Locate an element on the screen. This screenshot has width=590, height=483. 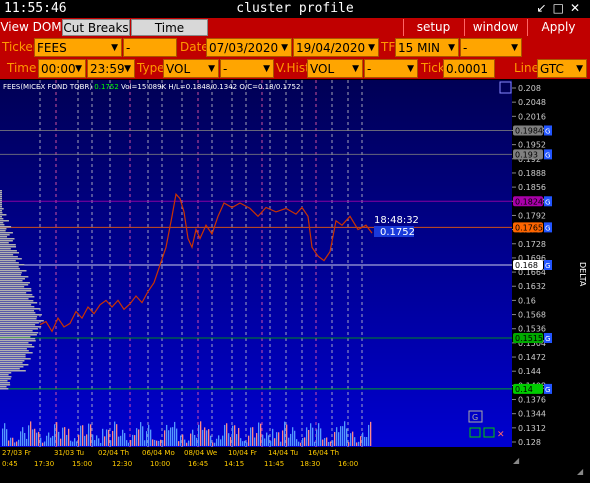
date-label: Date is located at coordinates (194, 47).